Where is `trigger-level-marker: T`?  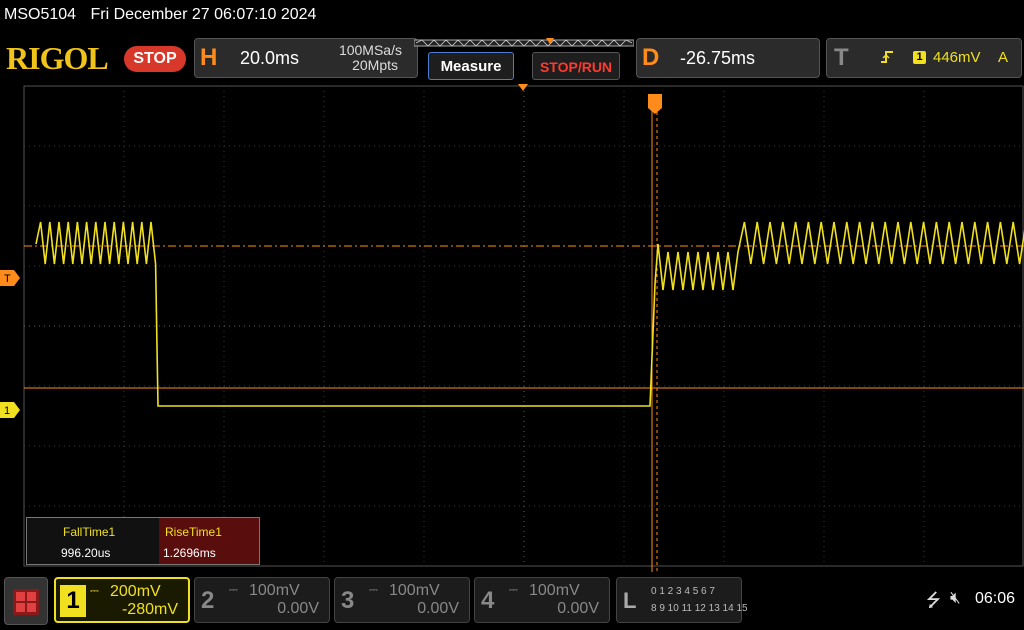 trigger-level-marker: T is located at coordinates (10, 278).